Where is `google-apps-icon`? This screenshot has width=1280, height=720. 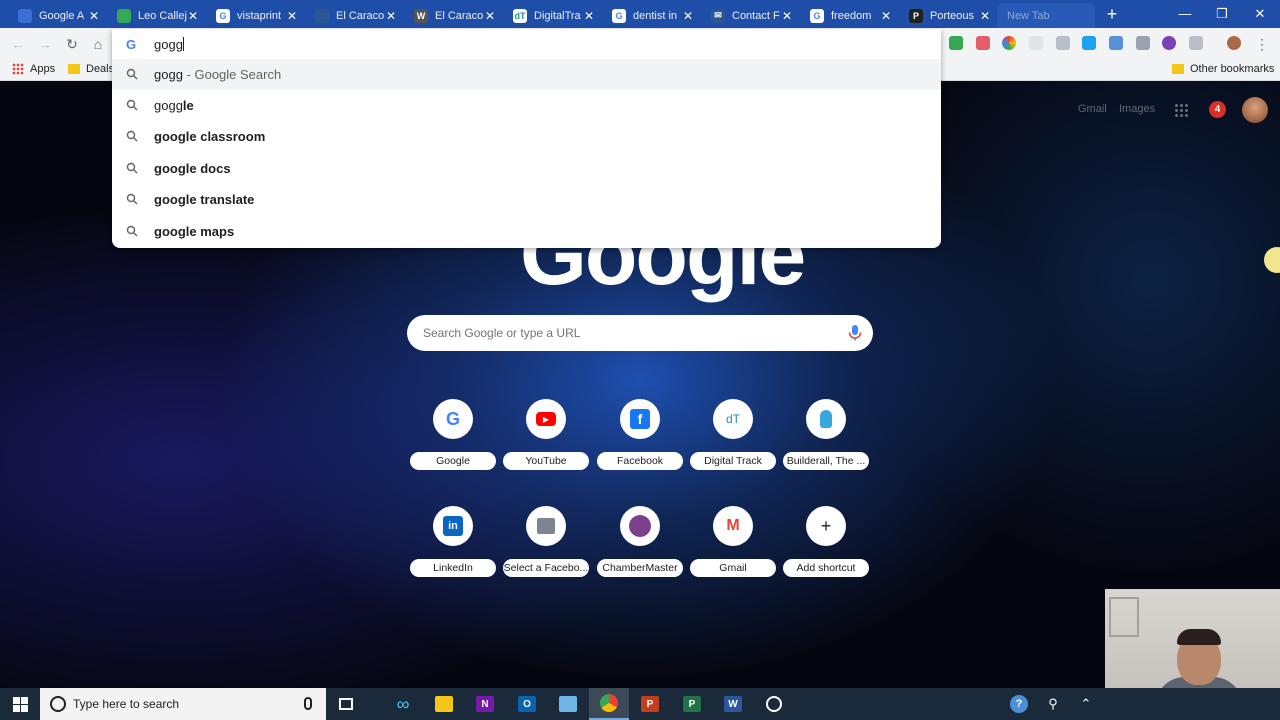
google-apps-icon is located at coordinates (1181, 110).